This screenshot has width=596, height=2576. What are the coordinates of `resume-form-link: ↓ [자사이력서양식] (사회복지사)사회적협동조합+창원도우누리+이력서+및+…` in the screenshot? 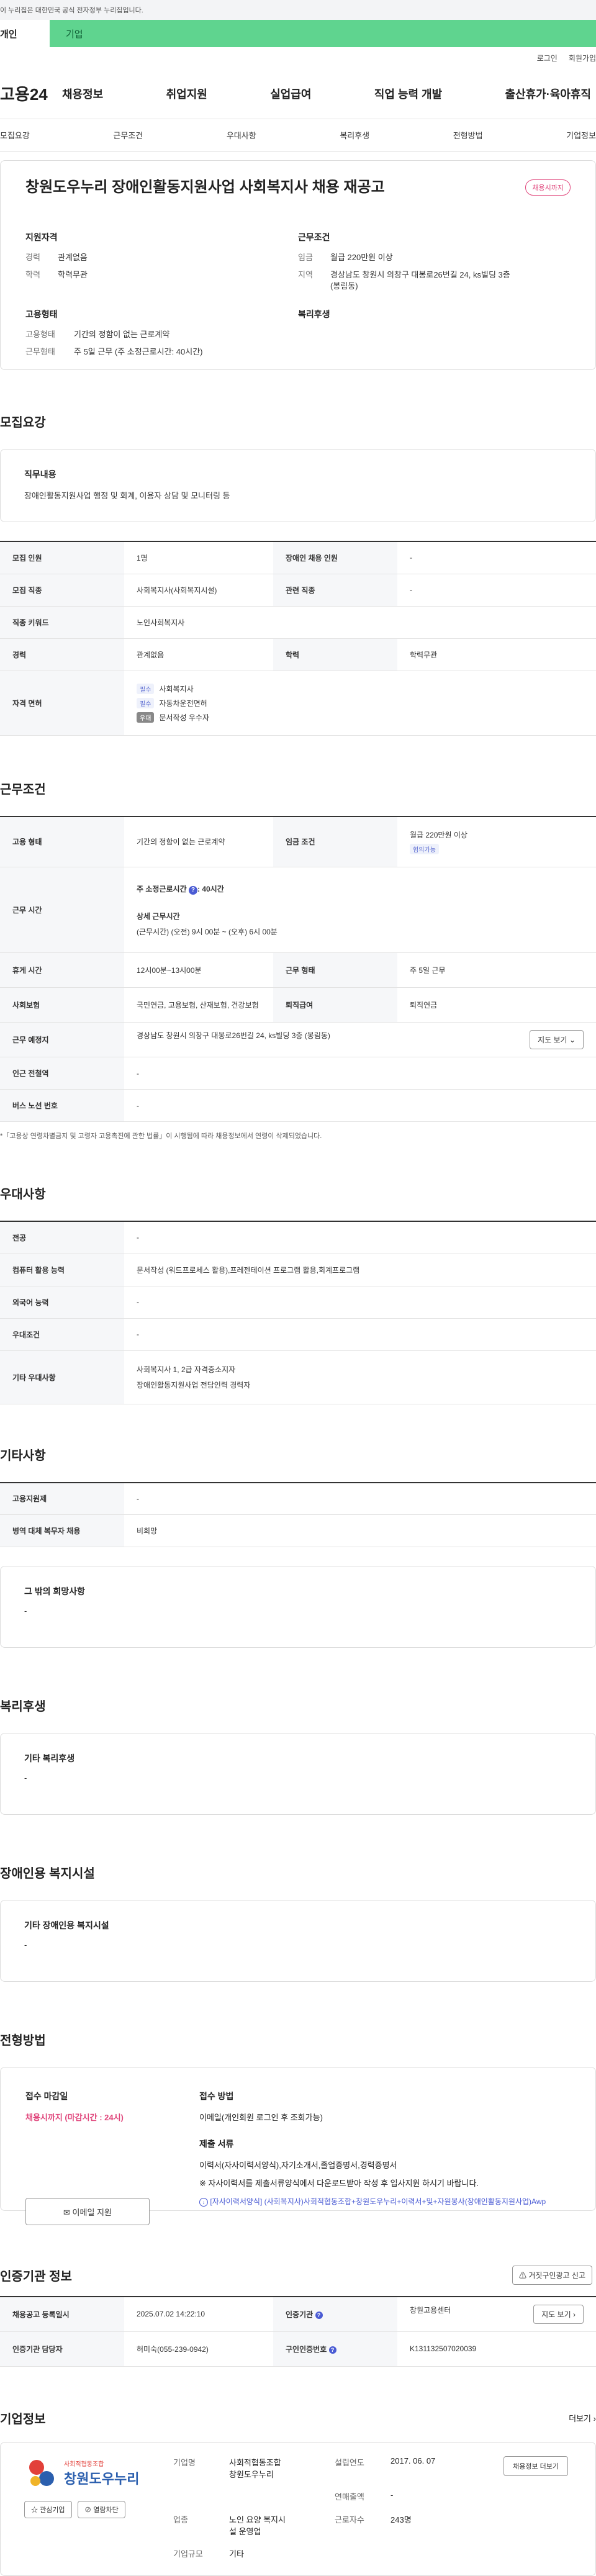 It's located at (385, 2201).